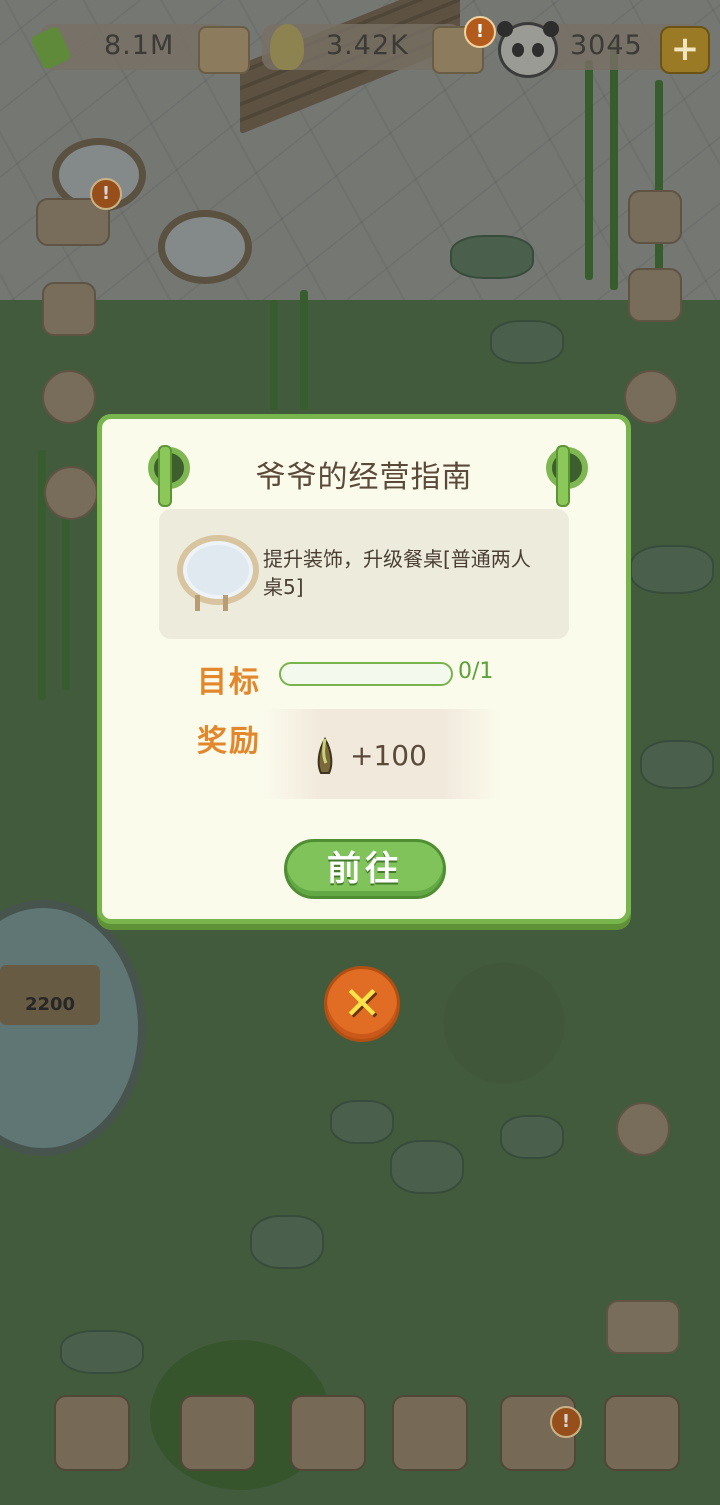 This screenshot has width=720, height=1505. I want to click on go-button: 前往, so click(365, 869).